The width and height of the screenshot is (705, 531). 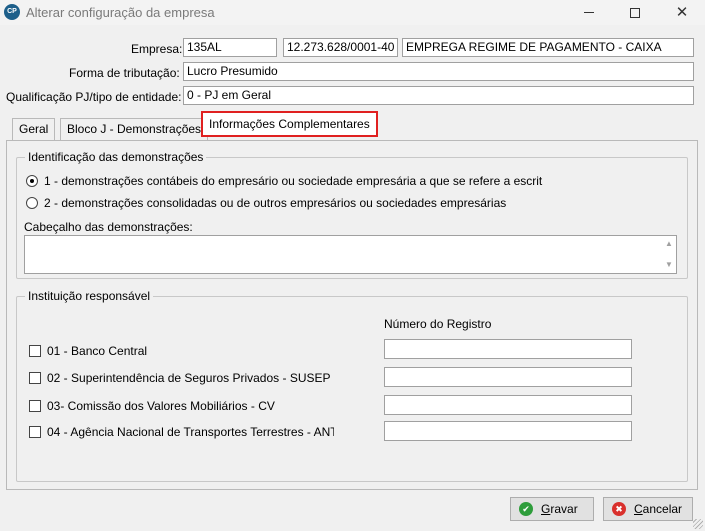 What do you see at coordinates (116, 157) in the screenshot?
I see `identificacao-title: Identificação das demonstrações` at bounding box center [116, 157].